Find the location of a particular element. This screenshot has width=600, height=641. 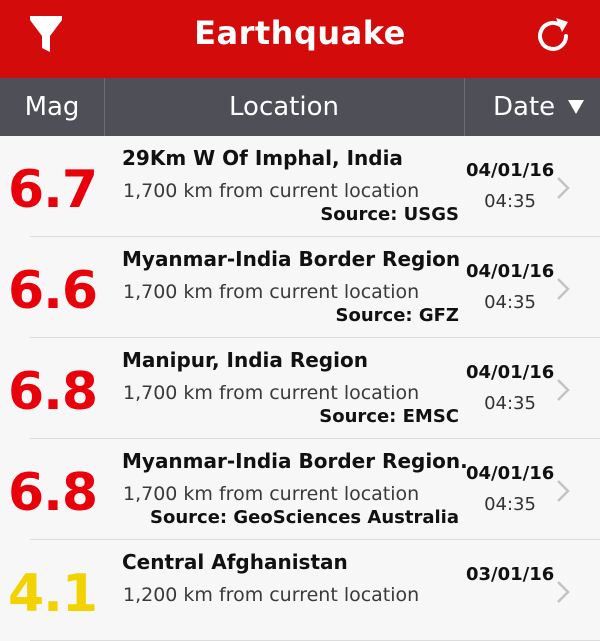

magnitude: 4.1 is located at coordinates (53, 594).